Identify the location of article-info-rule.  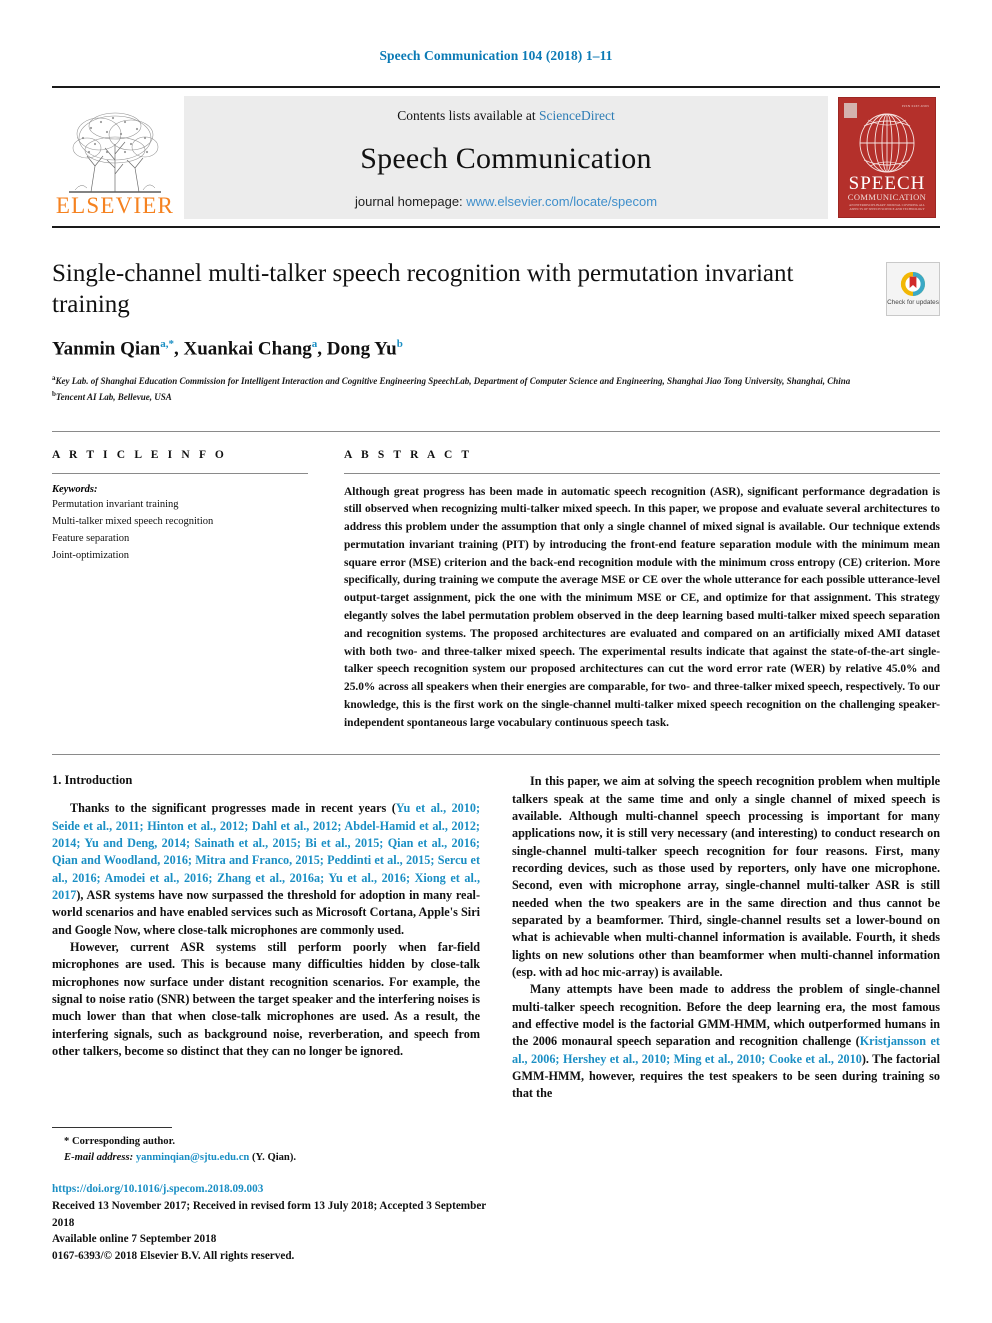
(180, 473).